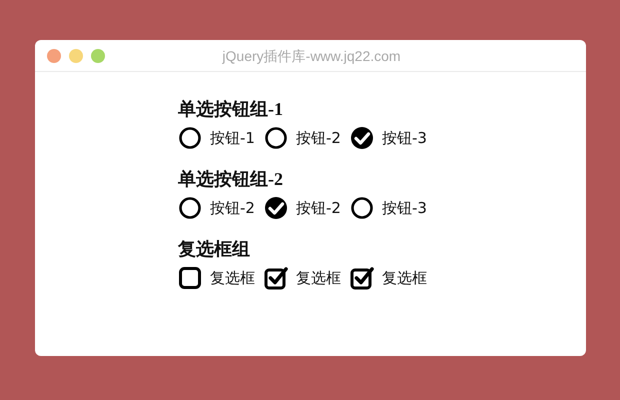 The height and width of the screenshot is (400, 620). What do you see at coordinates (54, 55) in the screenshot?
I see `close-dot` at bounding box center [54, 55].